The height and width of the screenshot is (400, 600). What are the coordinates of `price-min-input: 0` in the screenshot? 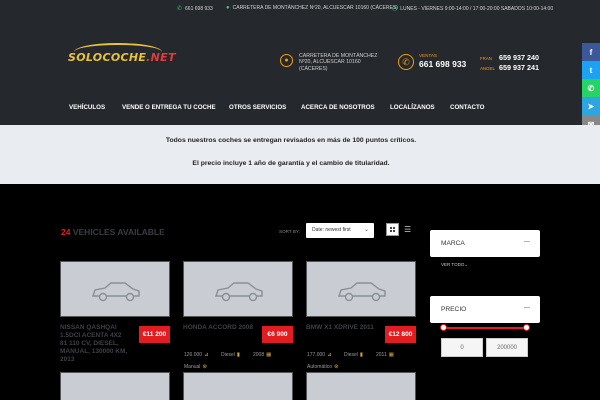 It's located at (462, 347).